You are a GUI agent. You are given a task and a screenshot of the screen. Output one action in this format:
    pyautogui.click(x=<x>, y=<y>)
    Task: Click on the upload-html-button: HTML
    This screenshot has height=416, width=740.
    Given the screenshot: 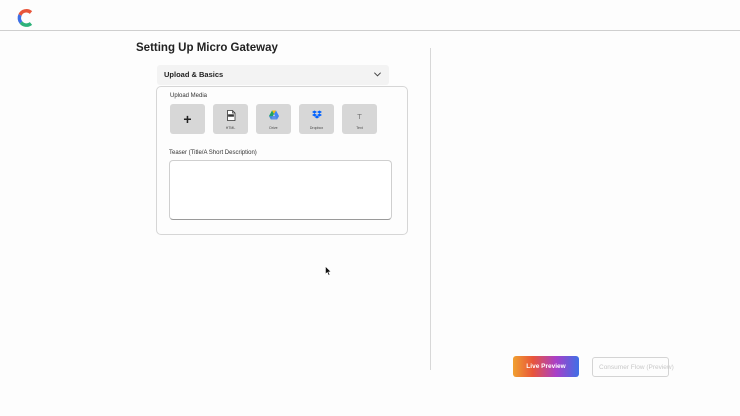 What is the action you would take?
    pyautogui.click(x=230, y=119)
    